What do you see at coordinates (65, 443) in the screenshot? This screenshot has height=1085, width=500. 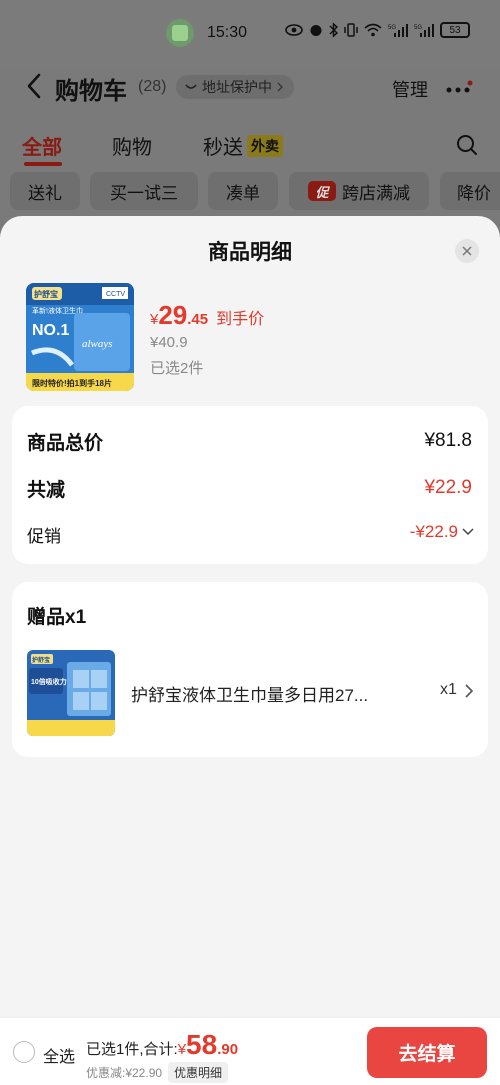 I see `total-price-label: 商品总价` at bounding box center [65, 443].